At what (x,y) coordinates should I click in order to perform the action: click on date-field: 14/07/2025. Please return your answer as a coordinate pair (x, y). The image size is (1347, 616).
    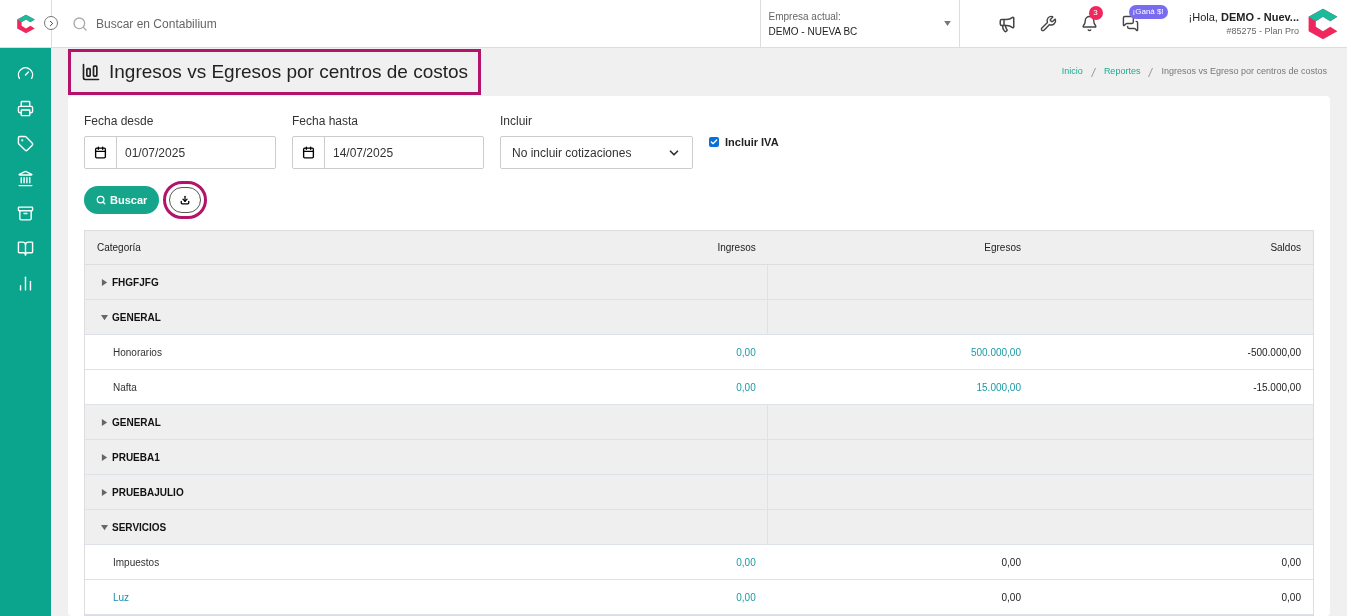
    Looking at the image, I should click on (388, 152).